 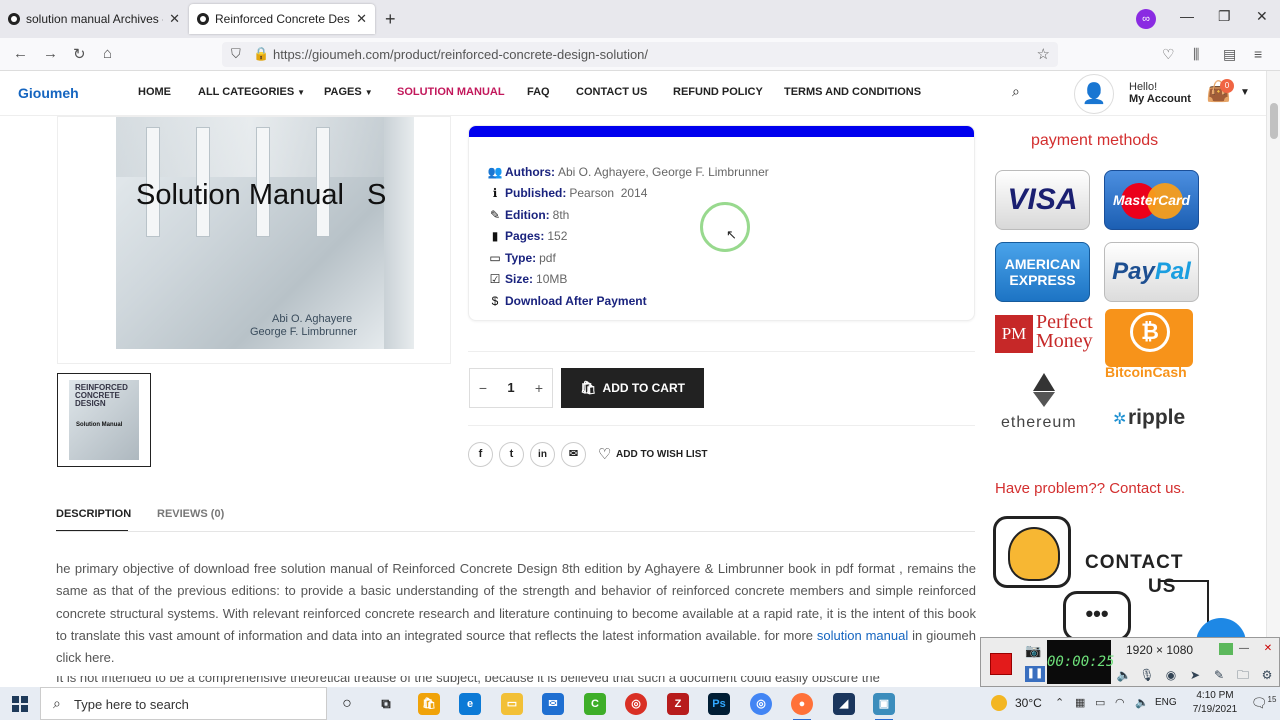 I want to click on page-scrollbar, so click(x=1273, y=379).